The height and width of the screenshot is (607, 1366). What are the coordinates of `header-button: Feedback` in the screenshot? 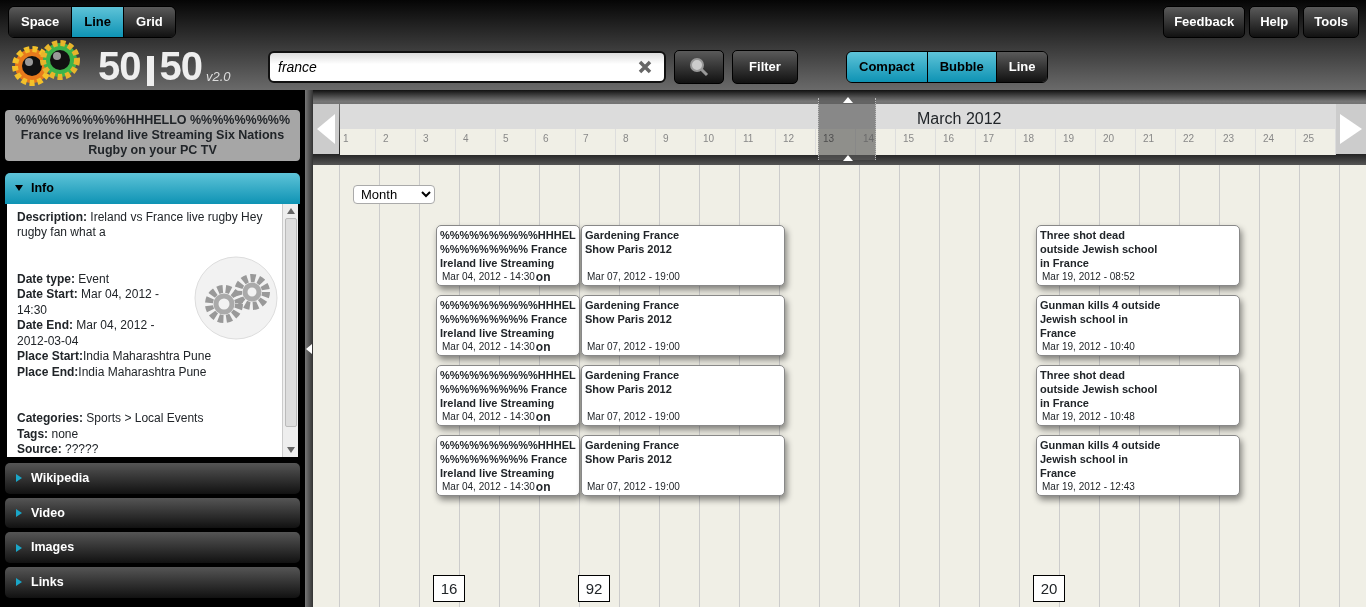 It's located at (1204, 22).